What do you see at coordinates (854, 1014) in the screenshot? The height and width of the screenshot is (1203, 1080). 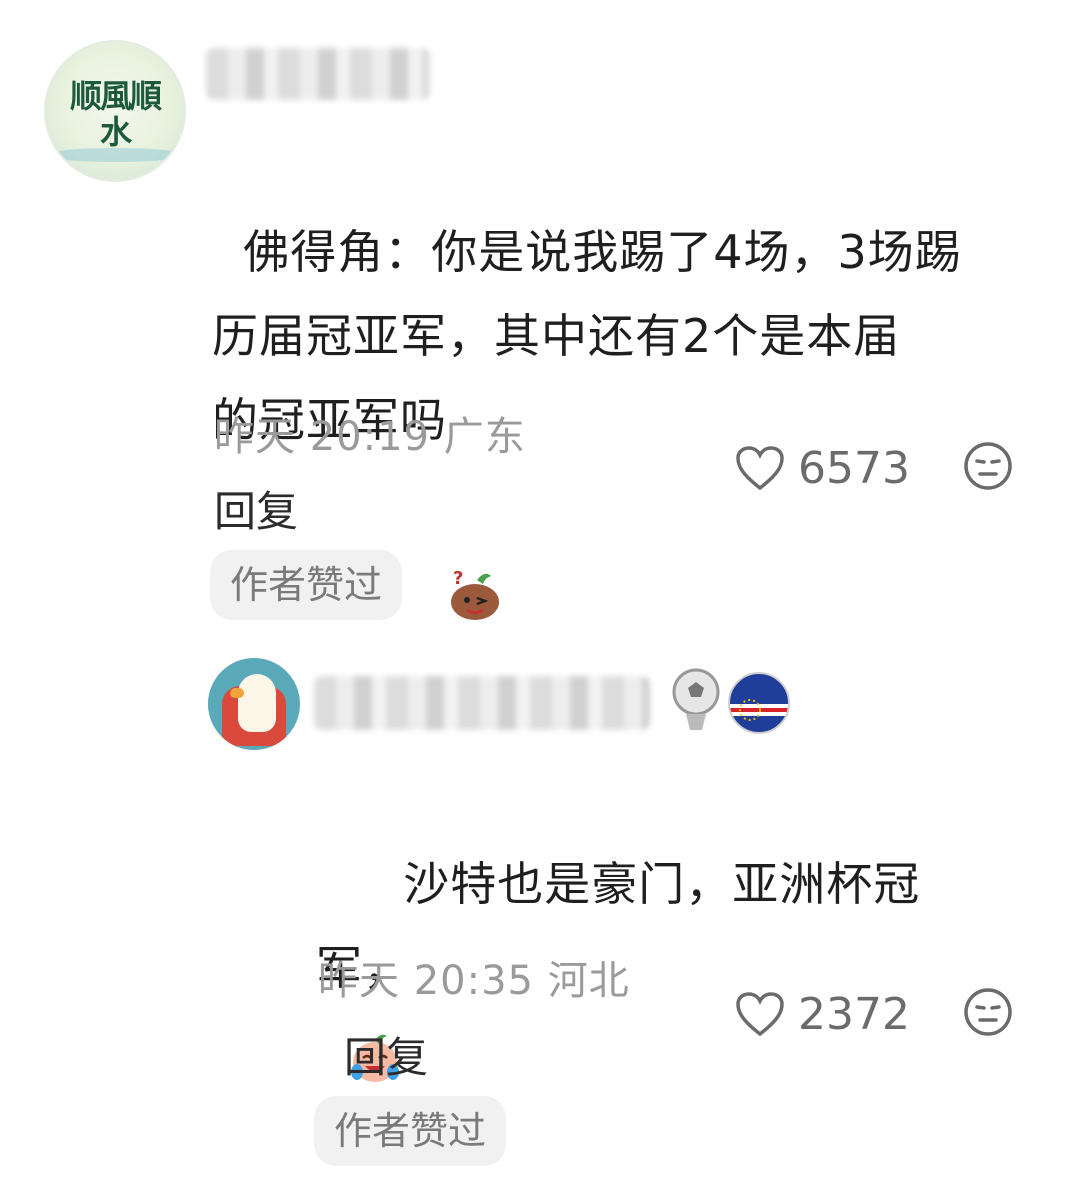 I see `like-count: 2372` at bounding box center [854, 1014].